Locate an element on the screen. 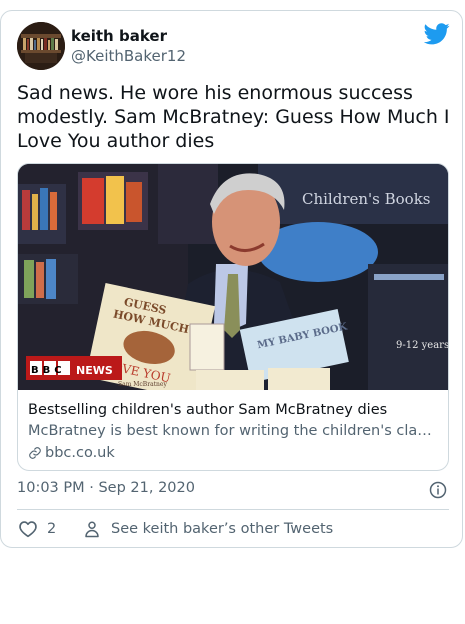 Image resolution: width=465 pixels, height=624 pixels. like-button: 2 is located at coordinates (37, 529).